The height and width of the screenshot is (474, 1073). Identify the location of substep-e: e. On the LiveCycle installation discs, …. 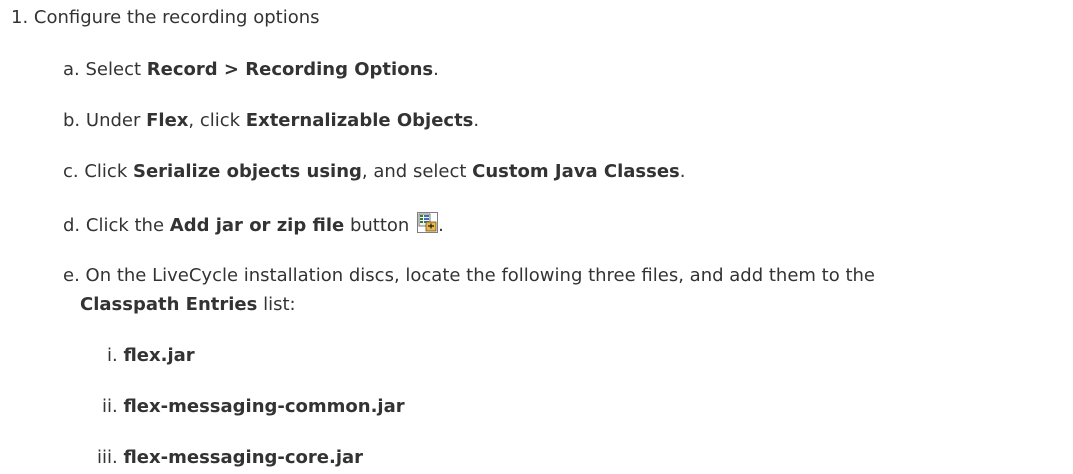
(469, 276).